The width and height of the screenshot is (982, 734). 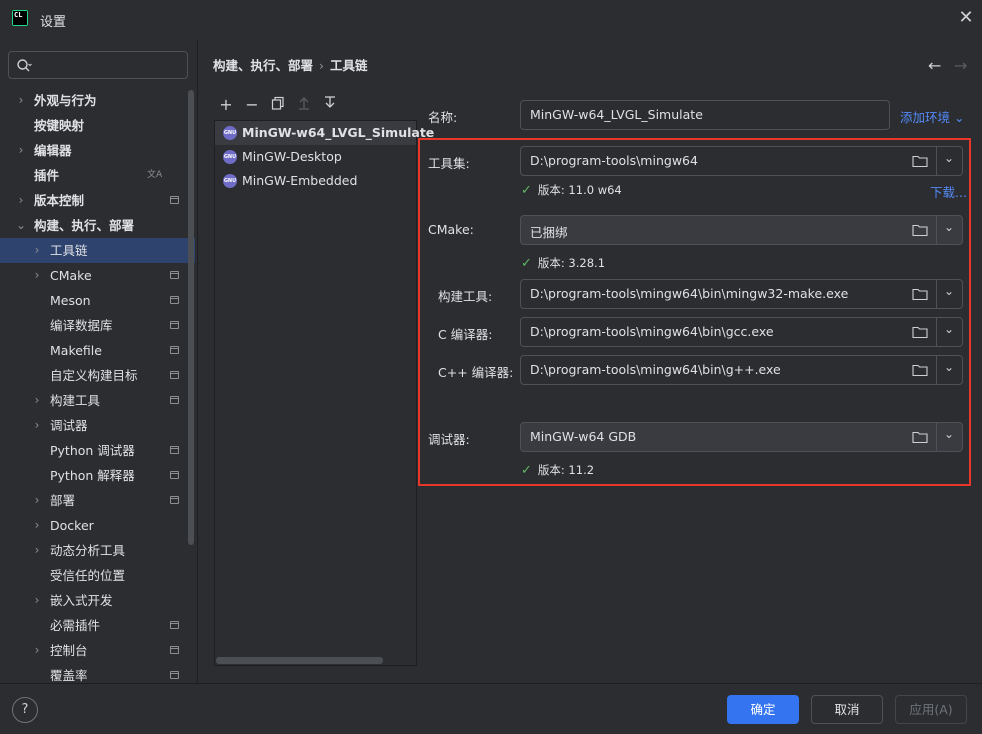 What do you see at coordinates (76, 350) in the screenshot?
I see `sidebar-item-label: Makefile` at bounding box center [76, 350].